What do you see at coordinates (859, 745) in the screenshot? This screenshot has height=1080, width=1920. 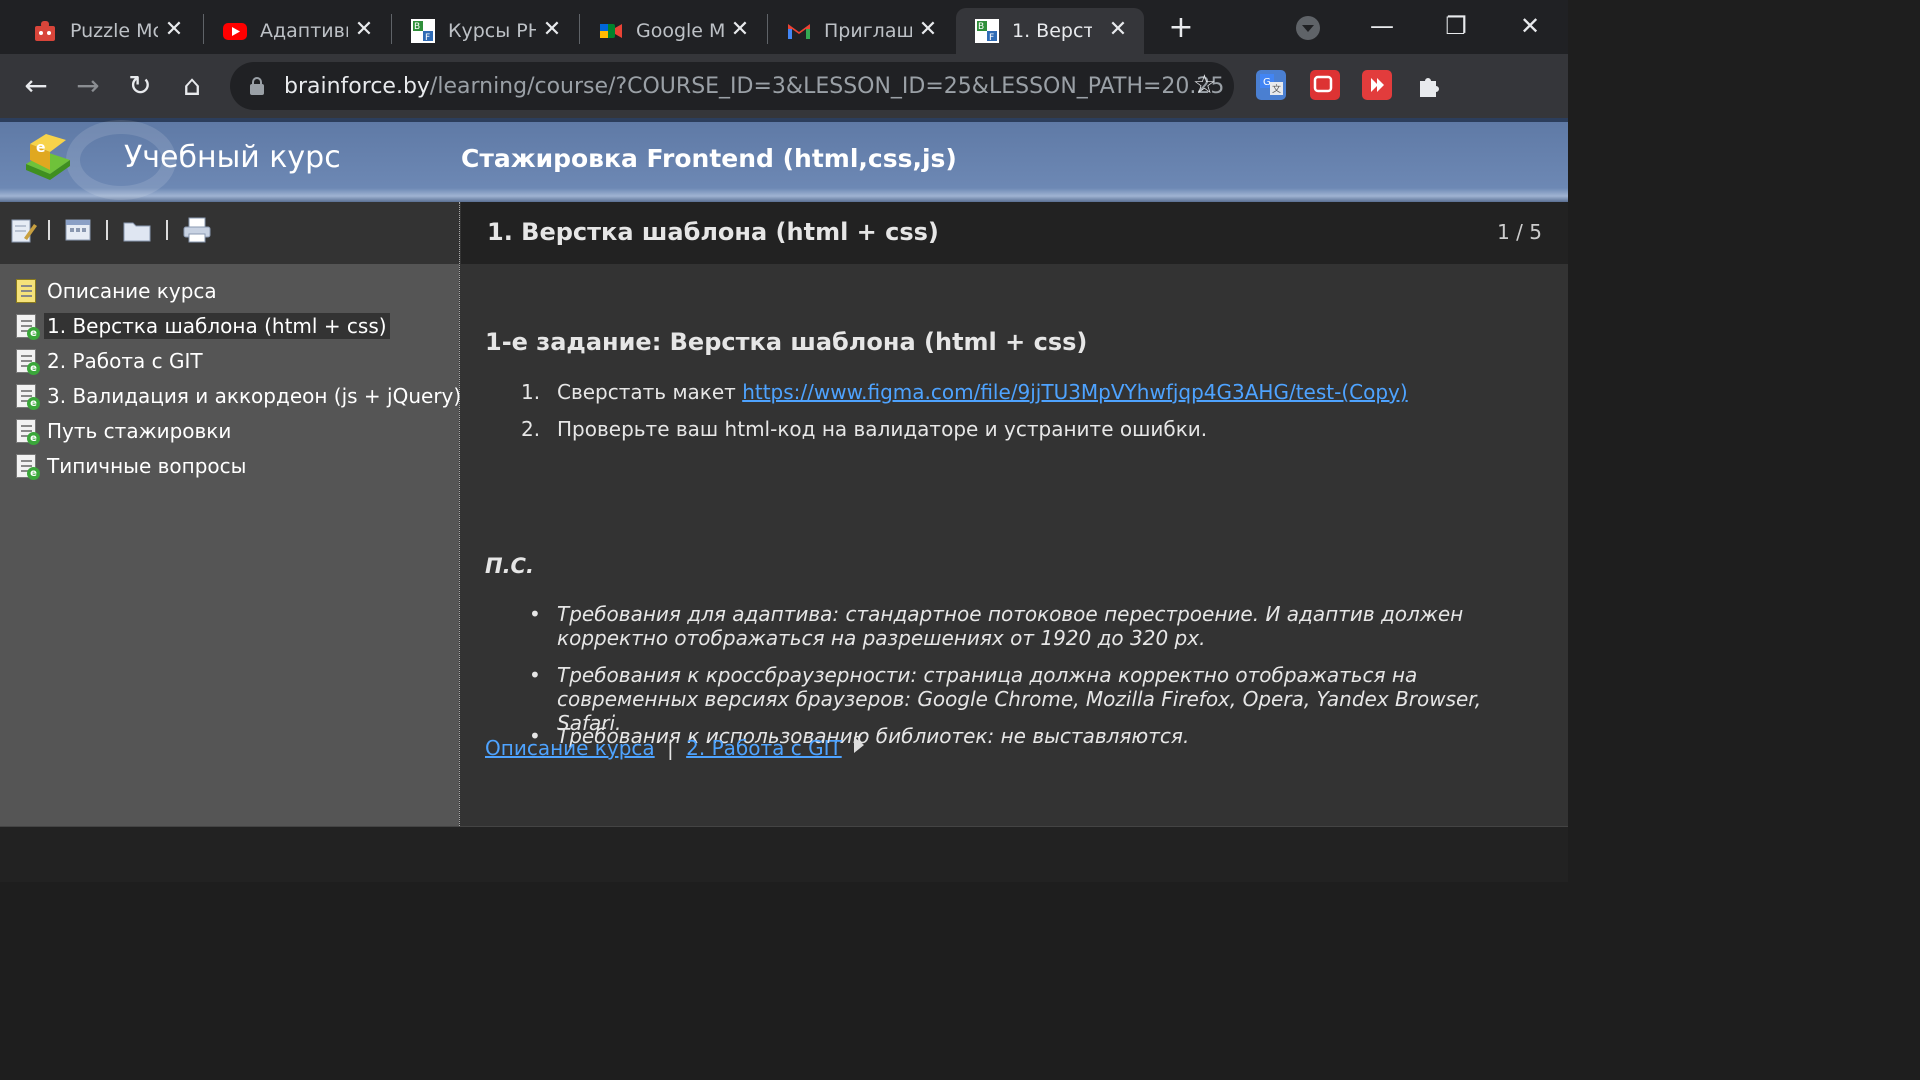 I see `next-arrow-icon` at bounding box center [859, 745].